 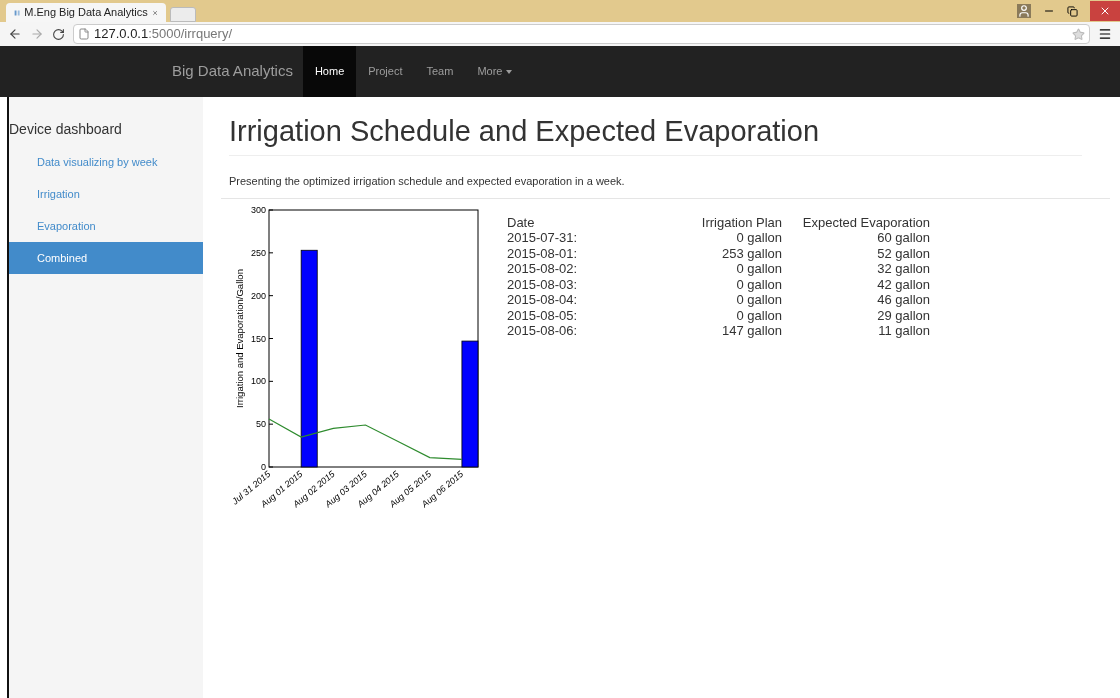 What do you see at coordinates (427, 181) in the screenshot?
I see `description-text: Presenting the optimized irrigation schedule and expected evaporation in a week.` at bounding box center [427, 181].